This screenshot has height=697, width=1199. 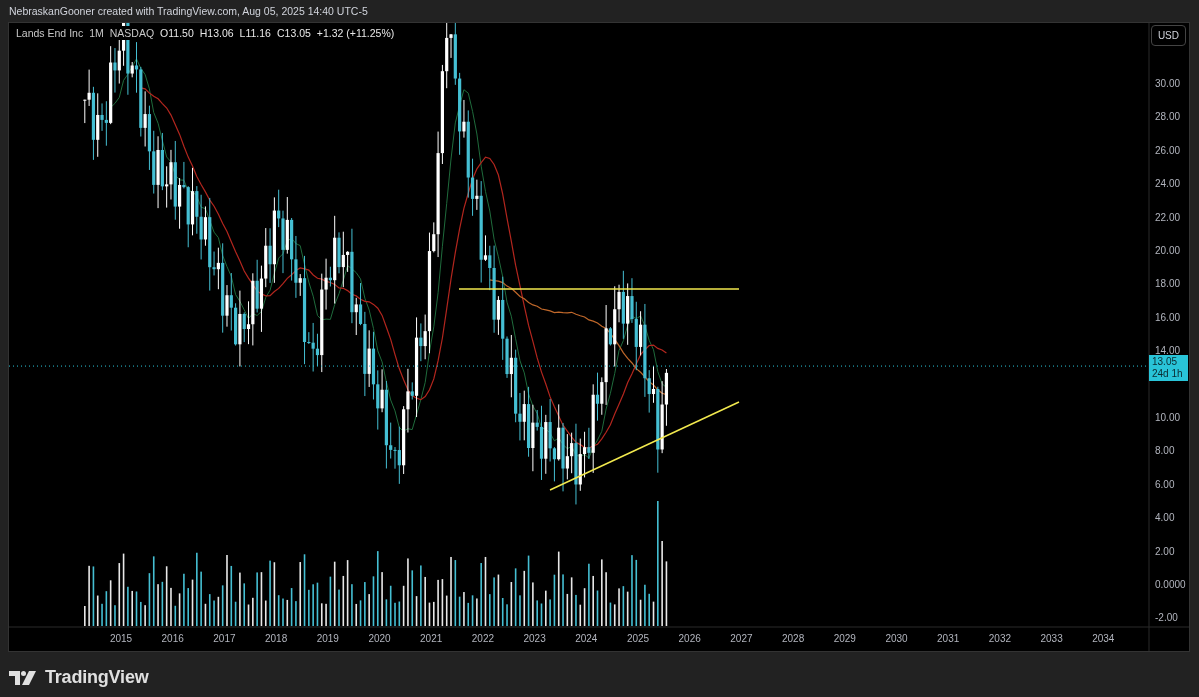 What do you see at coordinates (96, 33) in the screenshot?
I see `interval-label: 1M` at bounding box center [96, 33].